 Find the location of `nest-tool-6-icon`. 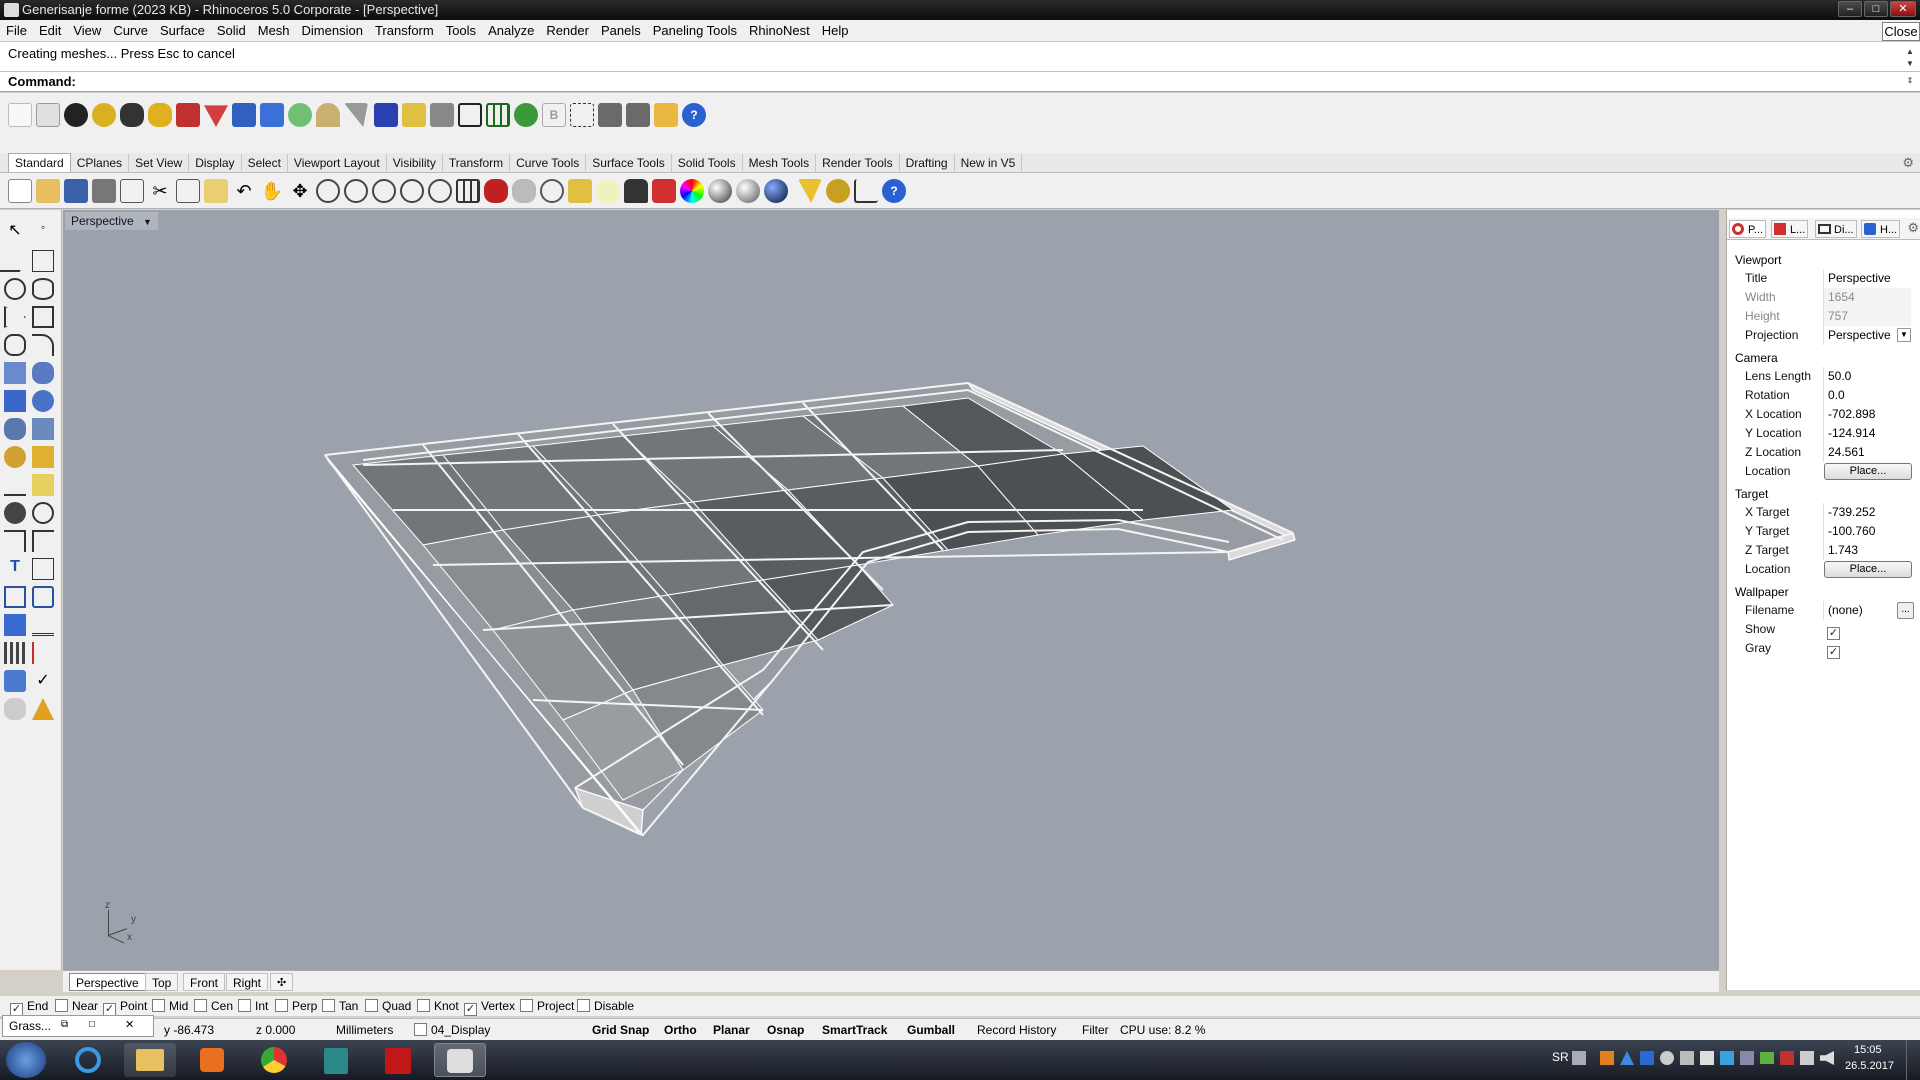

nest-tool-6-icon is located at coordinates (216, 116).